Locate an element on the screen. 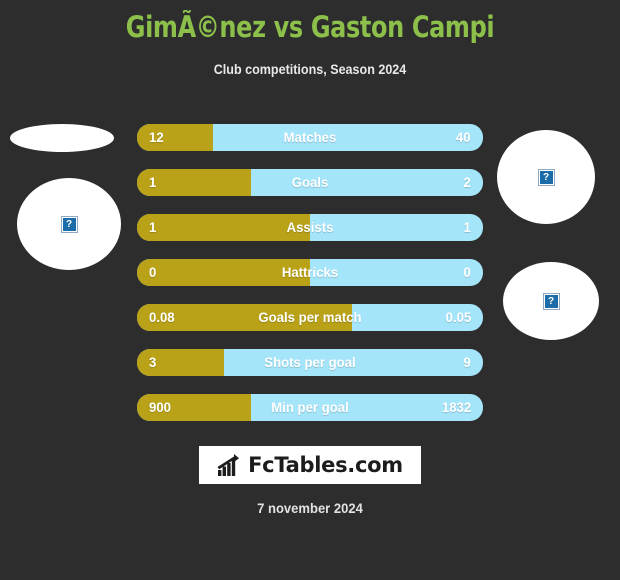 Image resolution: width=620 pixels, height=580 pixels. fctables-logo: FcTables.com is located at coordinates (310, 465).